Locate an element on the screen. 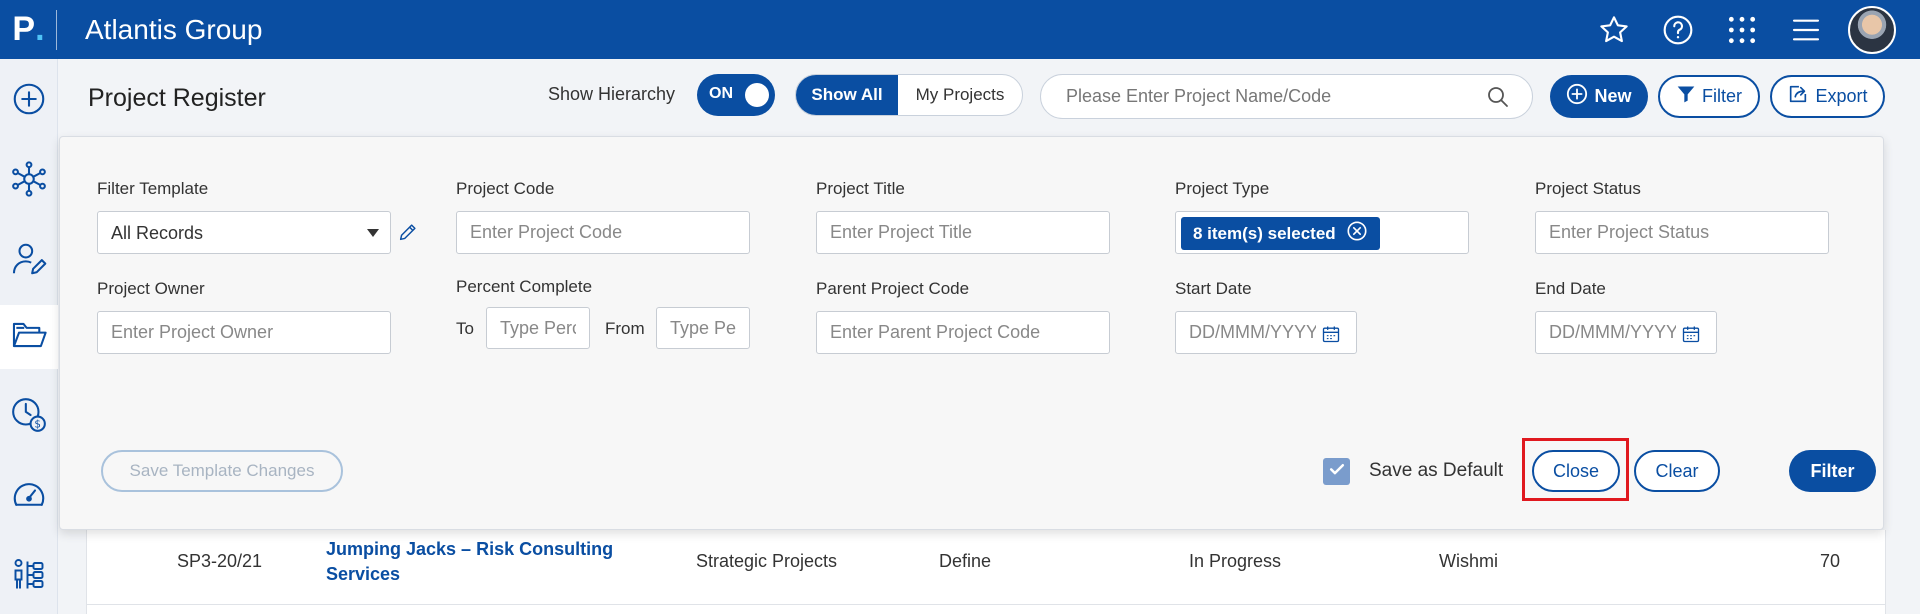 The width and height of the screenshot is (1920, 614). project-status-input is located at coordinates (1682, 232).